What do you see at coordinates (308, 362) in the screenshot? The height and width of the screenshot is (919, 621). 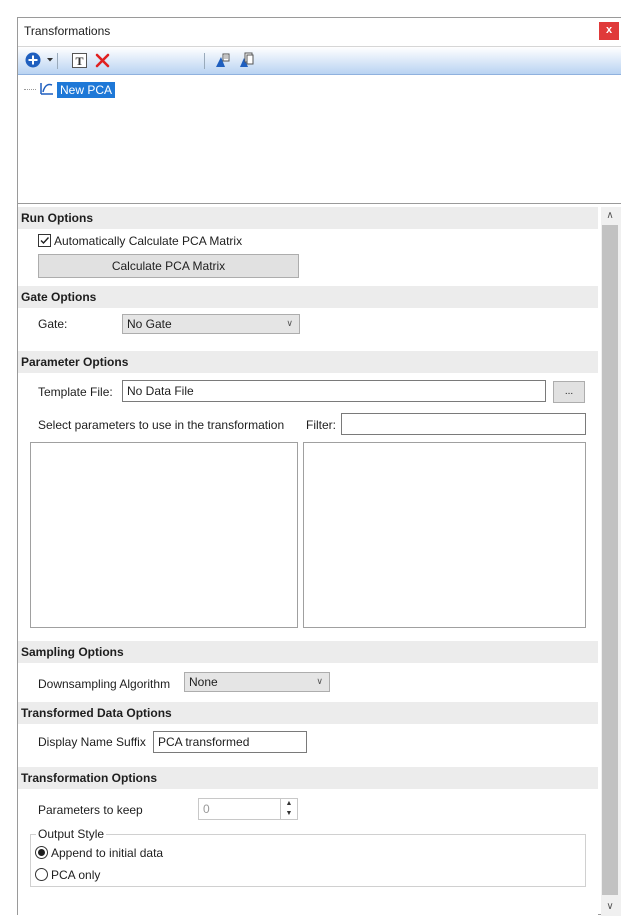 I see `parameter-options-header: Parameter Options` at bounding box center [308, 362].